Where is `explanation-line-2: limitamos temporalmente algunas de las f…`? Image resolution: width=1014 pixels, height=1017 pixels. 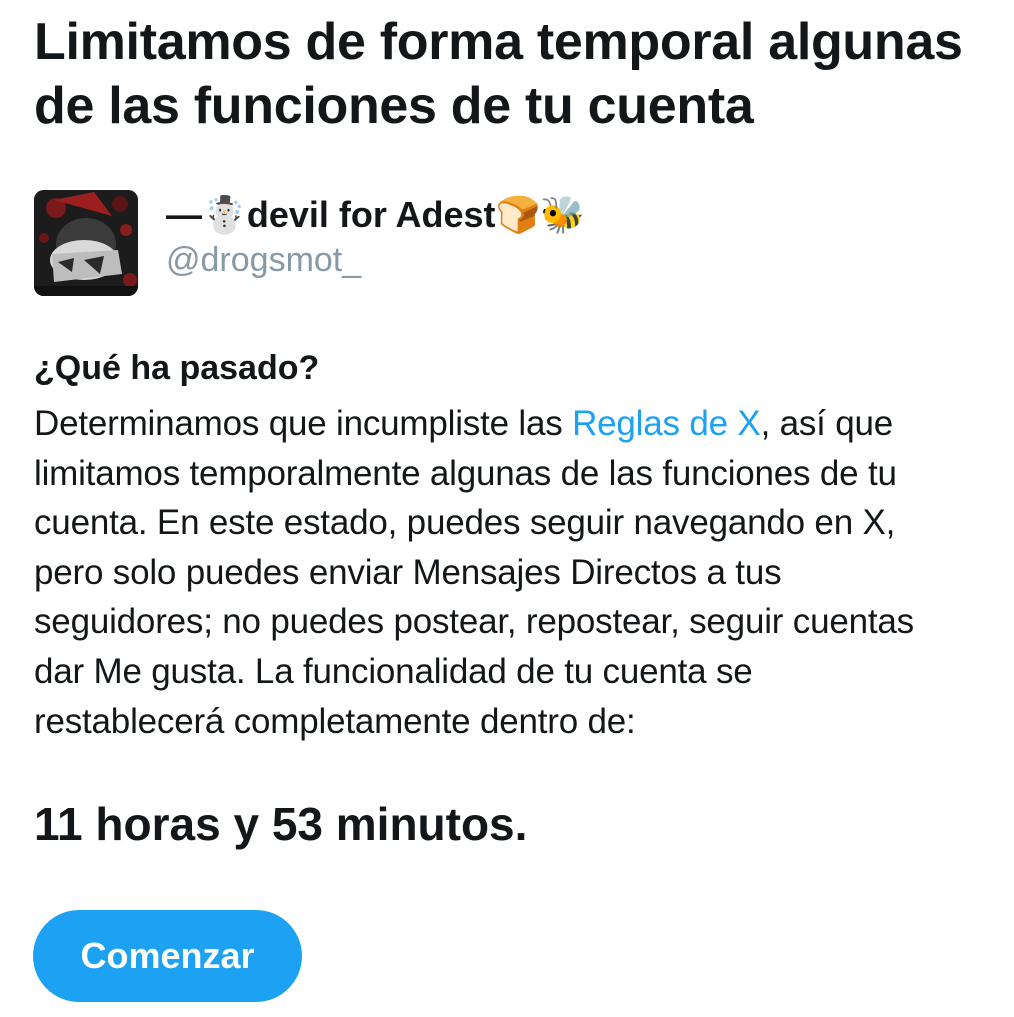
explanation-line-2: limitamos temporalmente algunas de las f… is located at coordinates (465, 473).